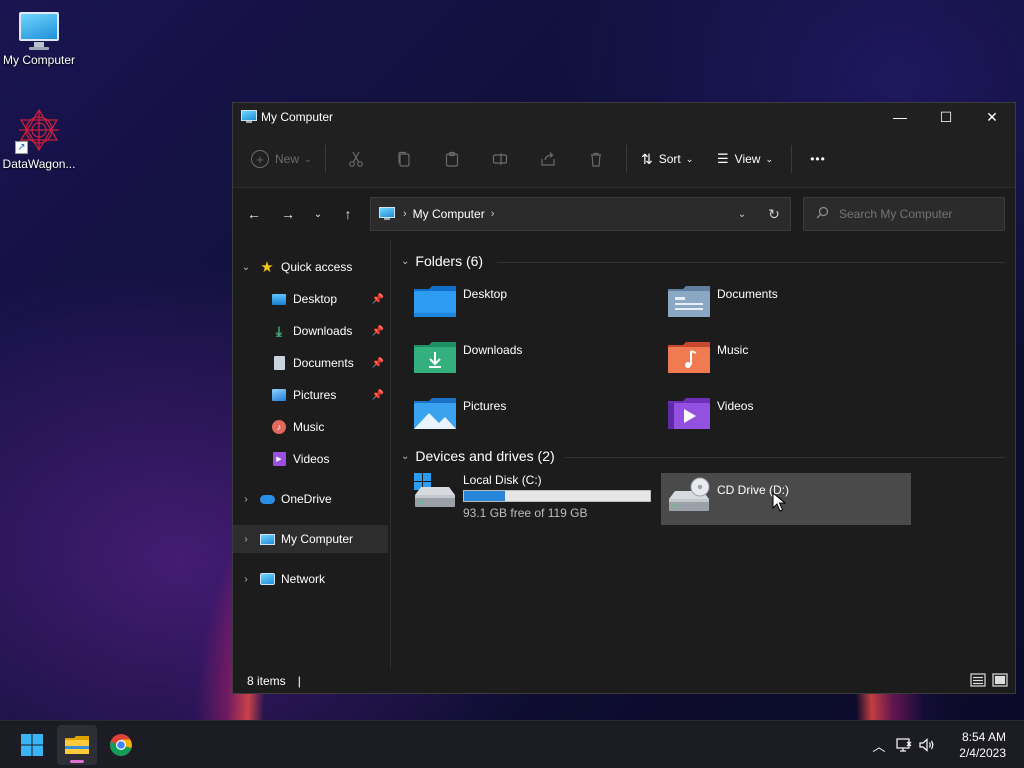 The image size is (1024, 768). I want to click on sidebar-item-onedrive: › OneDrive, so click(310, 499).